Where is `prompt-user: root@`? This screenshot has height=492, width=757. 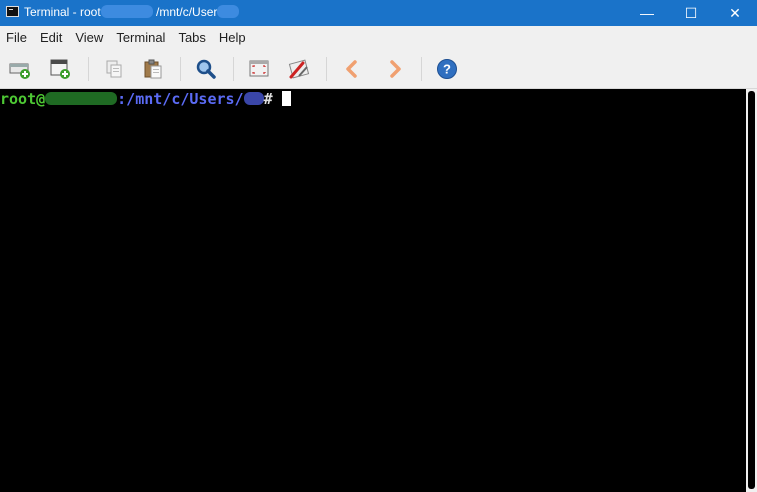 prompt-user: root@ is located at coordinates (23, 99).